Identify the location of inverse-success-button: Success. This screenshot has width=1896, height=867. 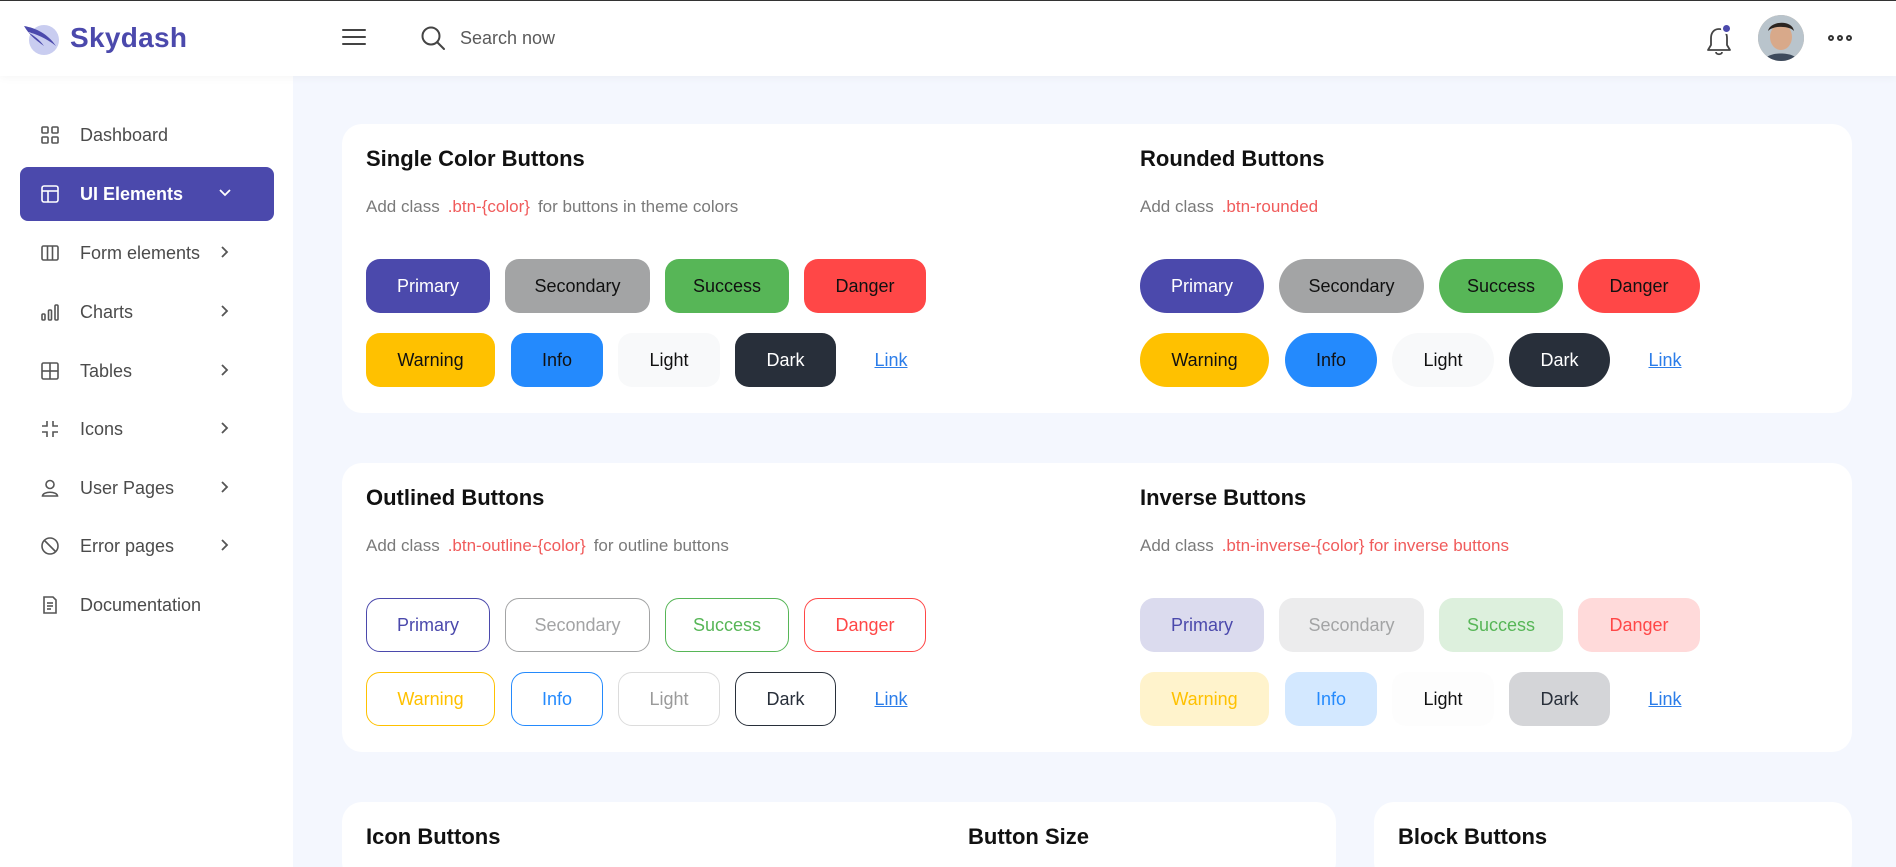
(1501, 625).